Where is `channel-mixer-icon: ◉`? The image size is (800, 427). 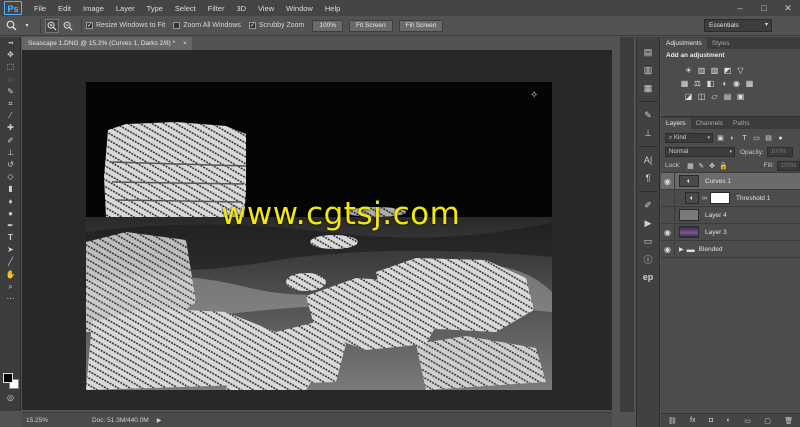
channel-mixer-icon: ◉ is located at coordinates (736, 83).